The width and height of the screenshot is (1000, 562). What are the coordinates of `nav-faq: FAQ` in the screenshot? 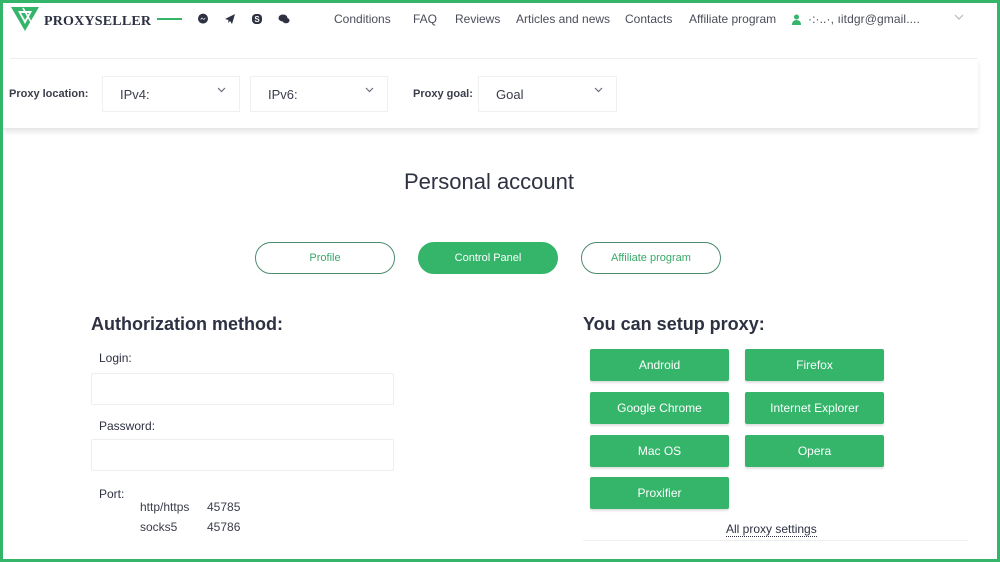 It's located at (425, 19).